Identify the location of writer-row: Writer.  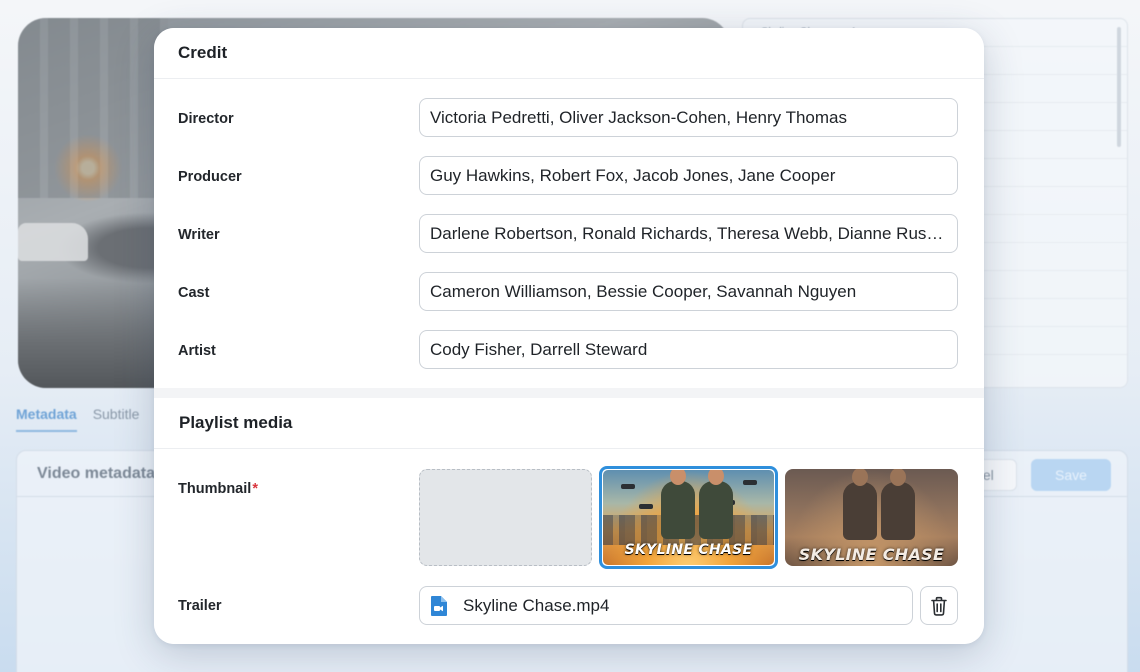
(569, 243).